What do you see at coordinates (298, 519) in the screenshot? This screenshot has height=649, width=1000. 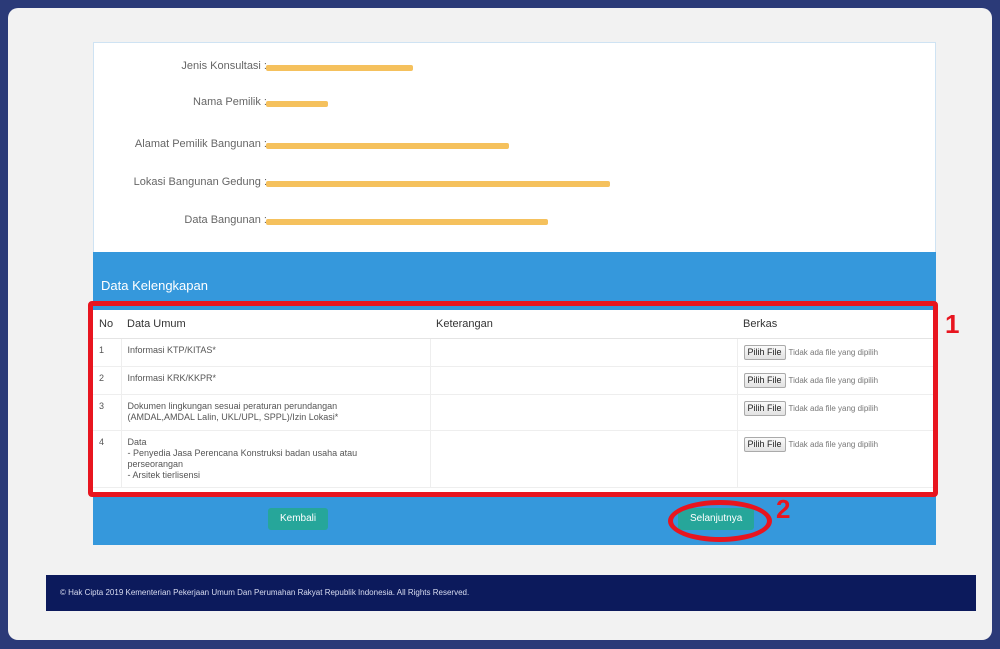 I see `back-button: Kembali` at bounding box center [298, 519].